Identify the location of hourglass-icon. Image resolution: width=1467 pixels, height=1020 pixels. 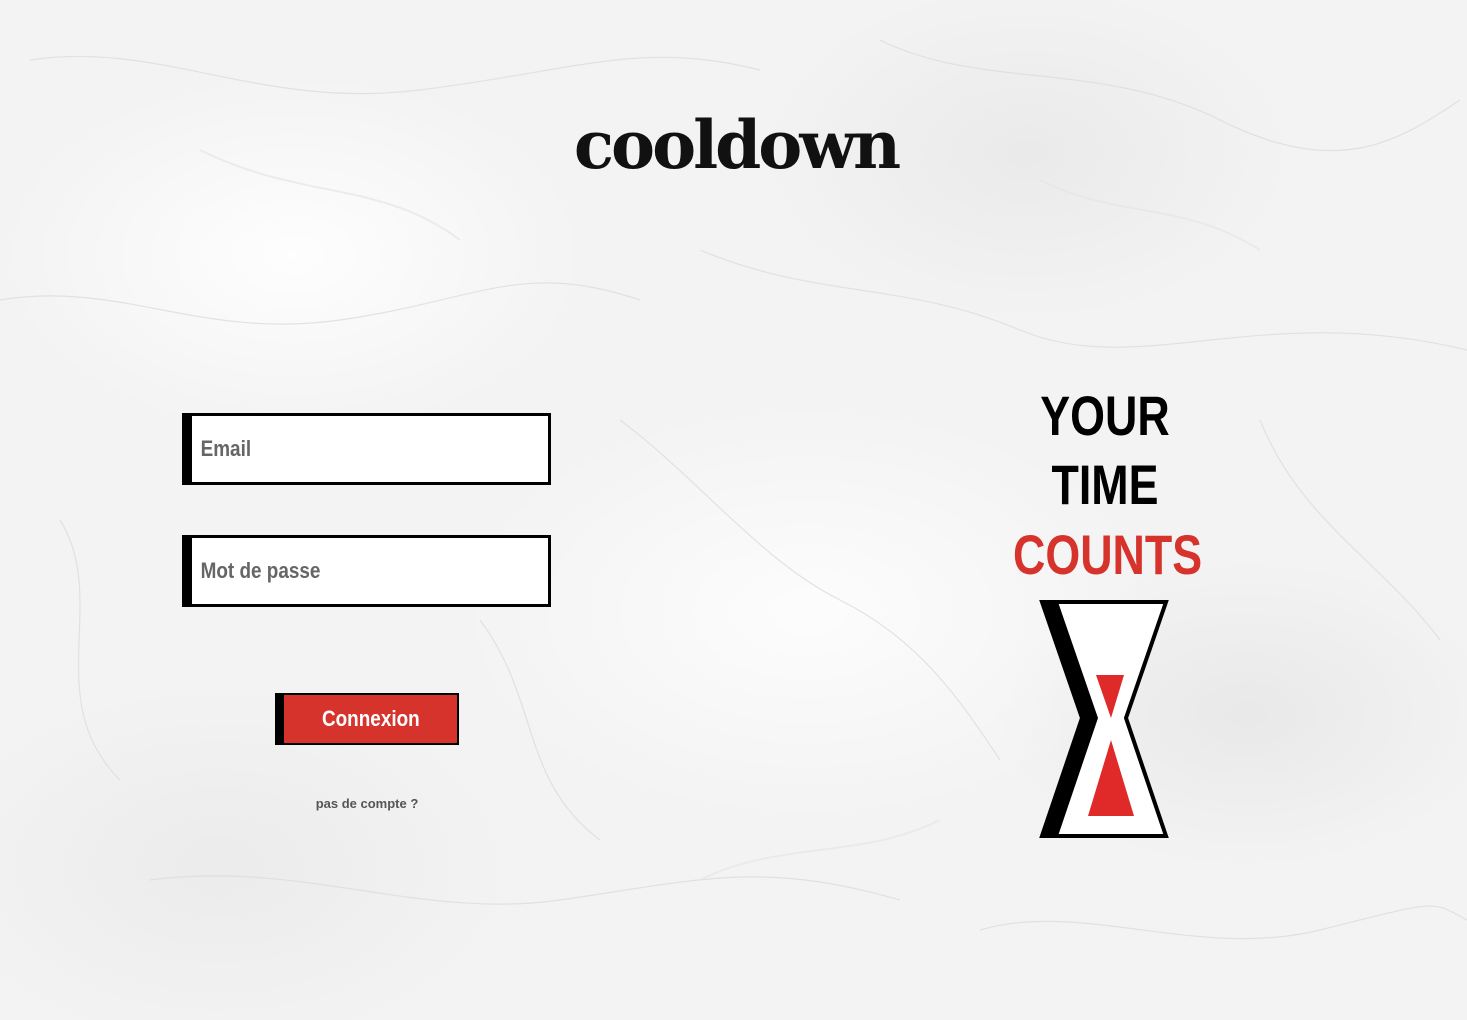
(1104, 719).